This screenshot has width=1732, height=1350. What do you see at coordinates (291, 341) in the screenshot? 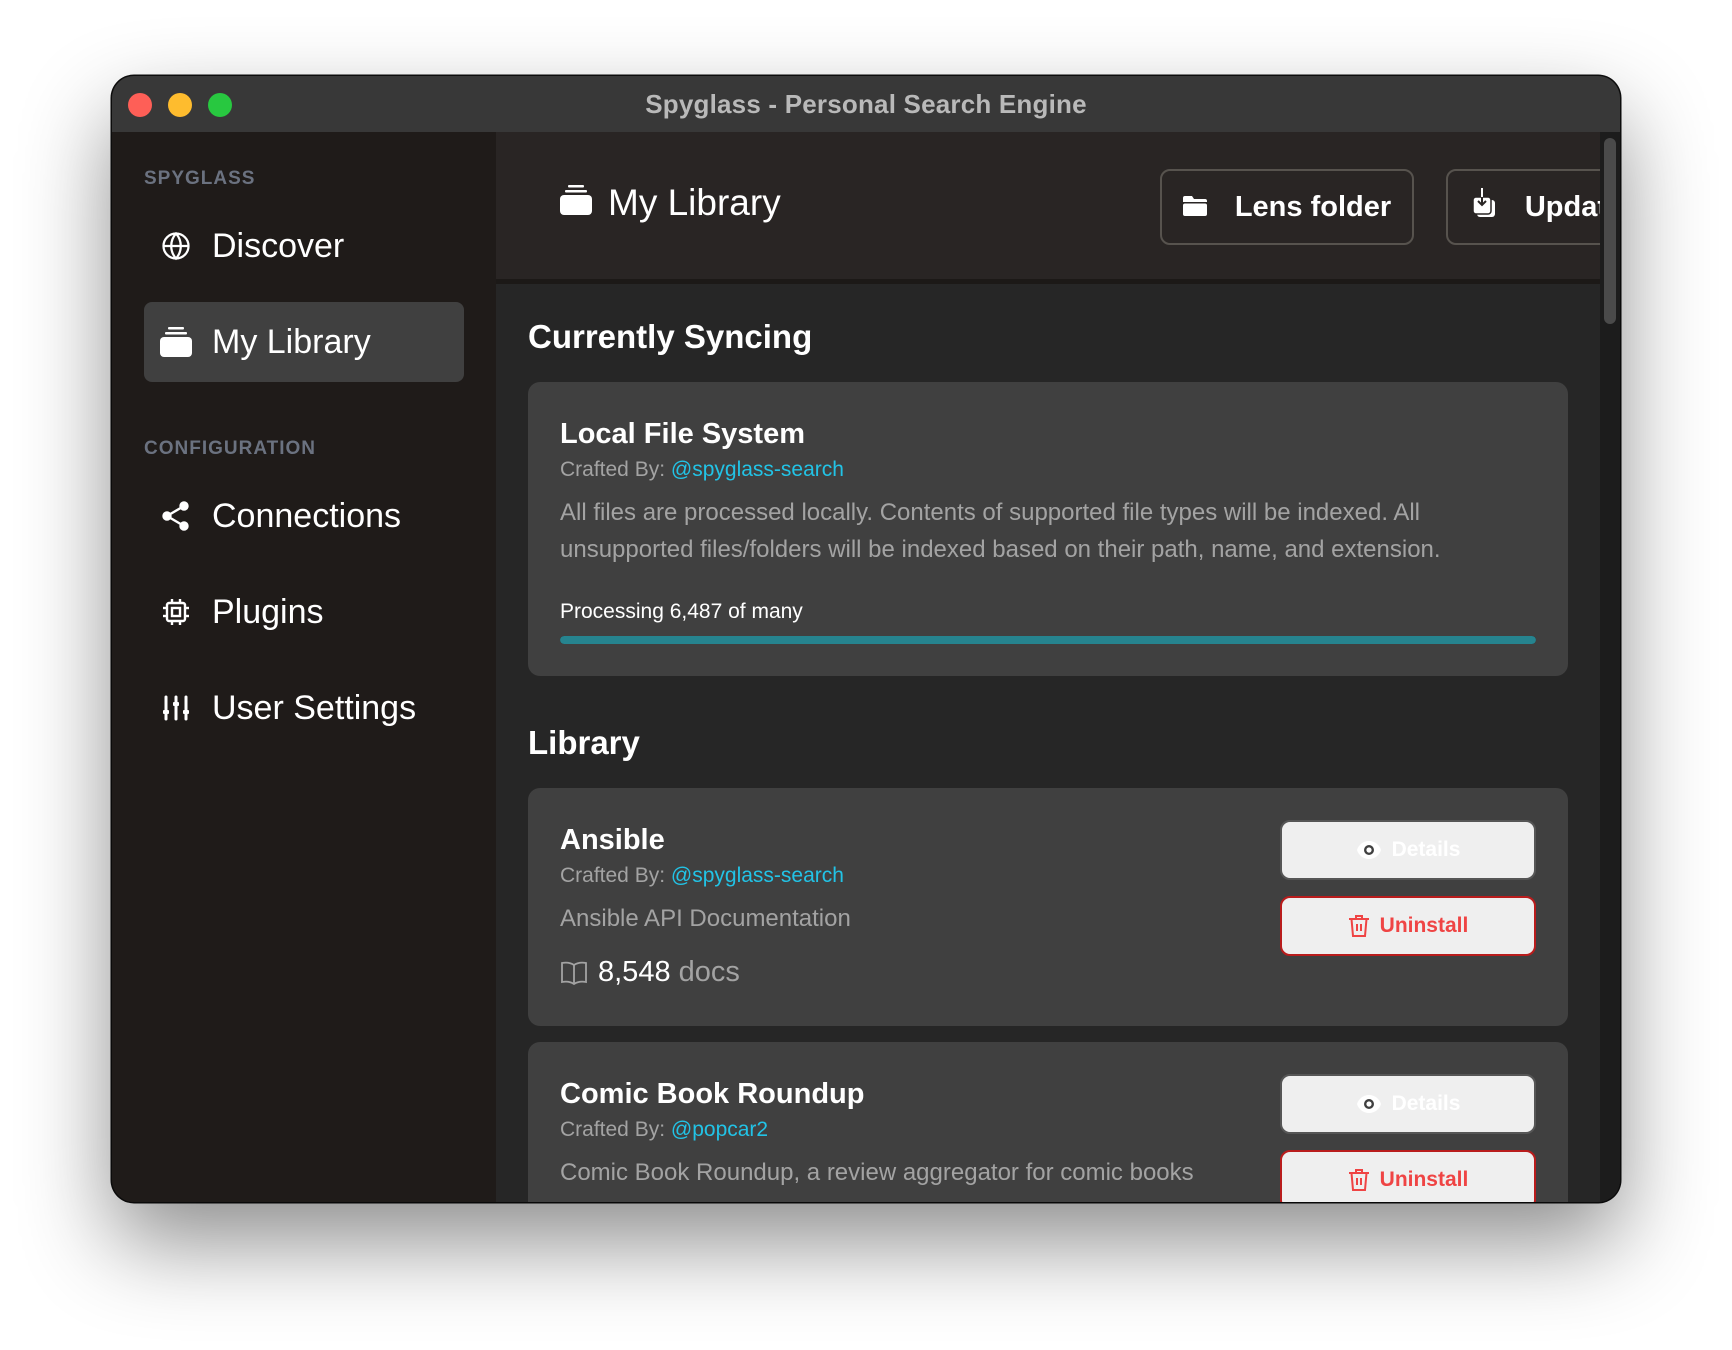
I see `sidebar-item-label: My Library` at bounding box center [291, 341].